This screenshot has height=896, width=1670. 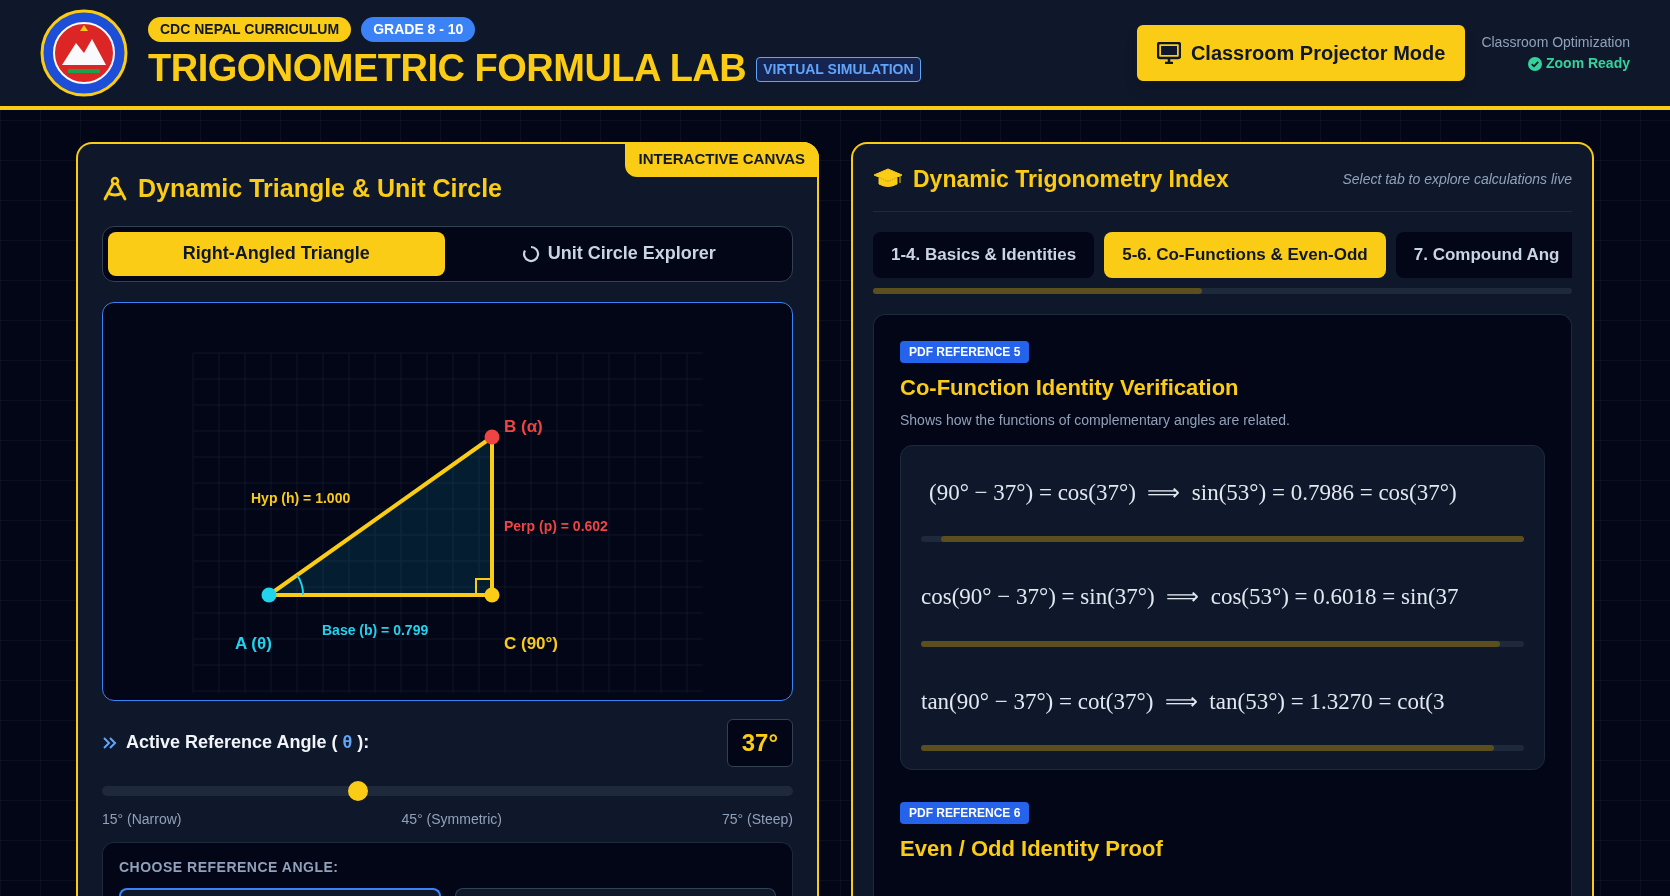 I want to click on section-description: Shows how the functions of complementary angles are related., so click(x=1095, y=420).